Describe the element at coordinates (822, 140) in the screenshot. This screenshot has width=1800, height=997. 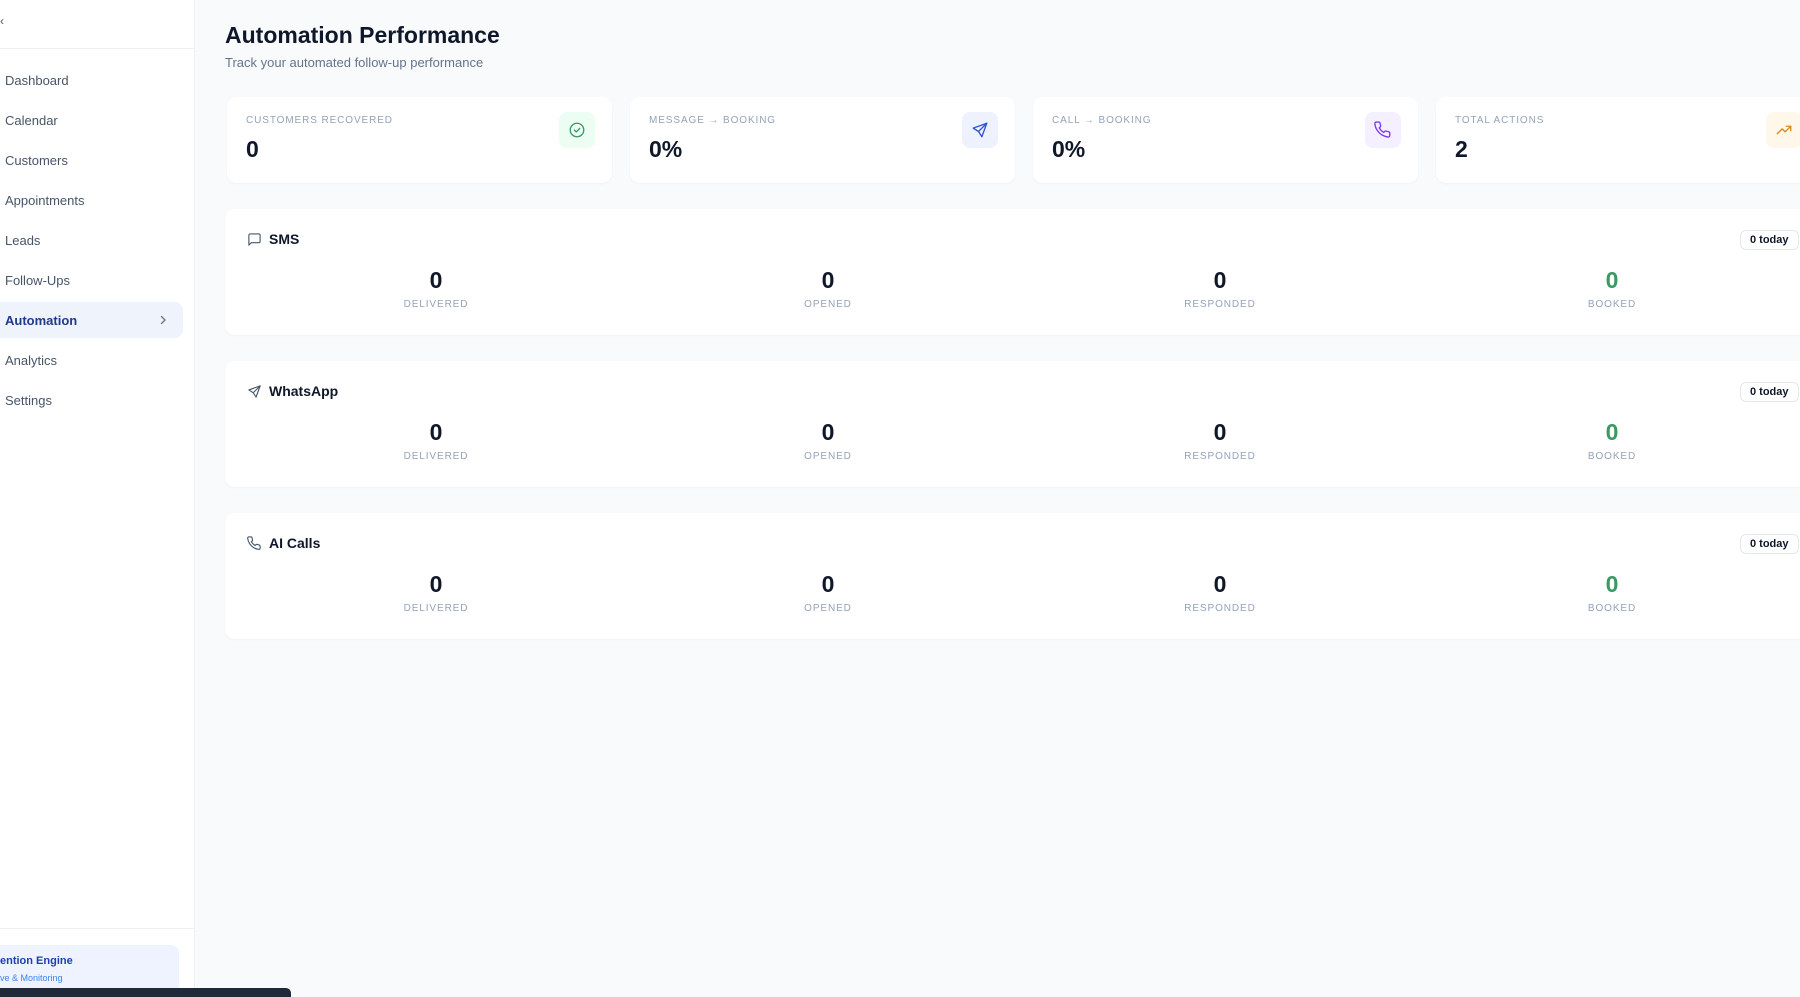
I see `stat-card-message-booking: MESSAGE → BOOKING 0%` at that location.